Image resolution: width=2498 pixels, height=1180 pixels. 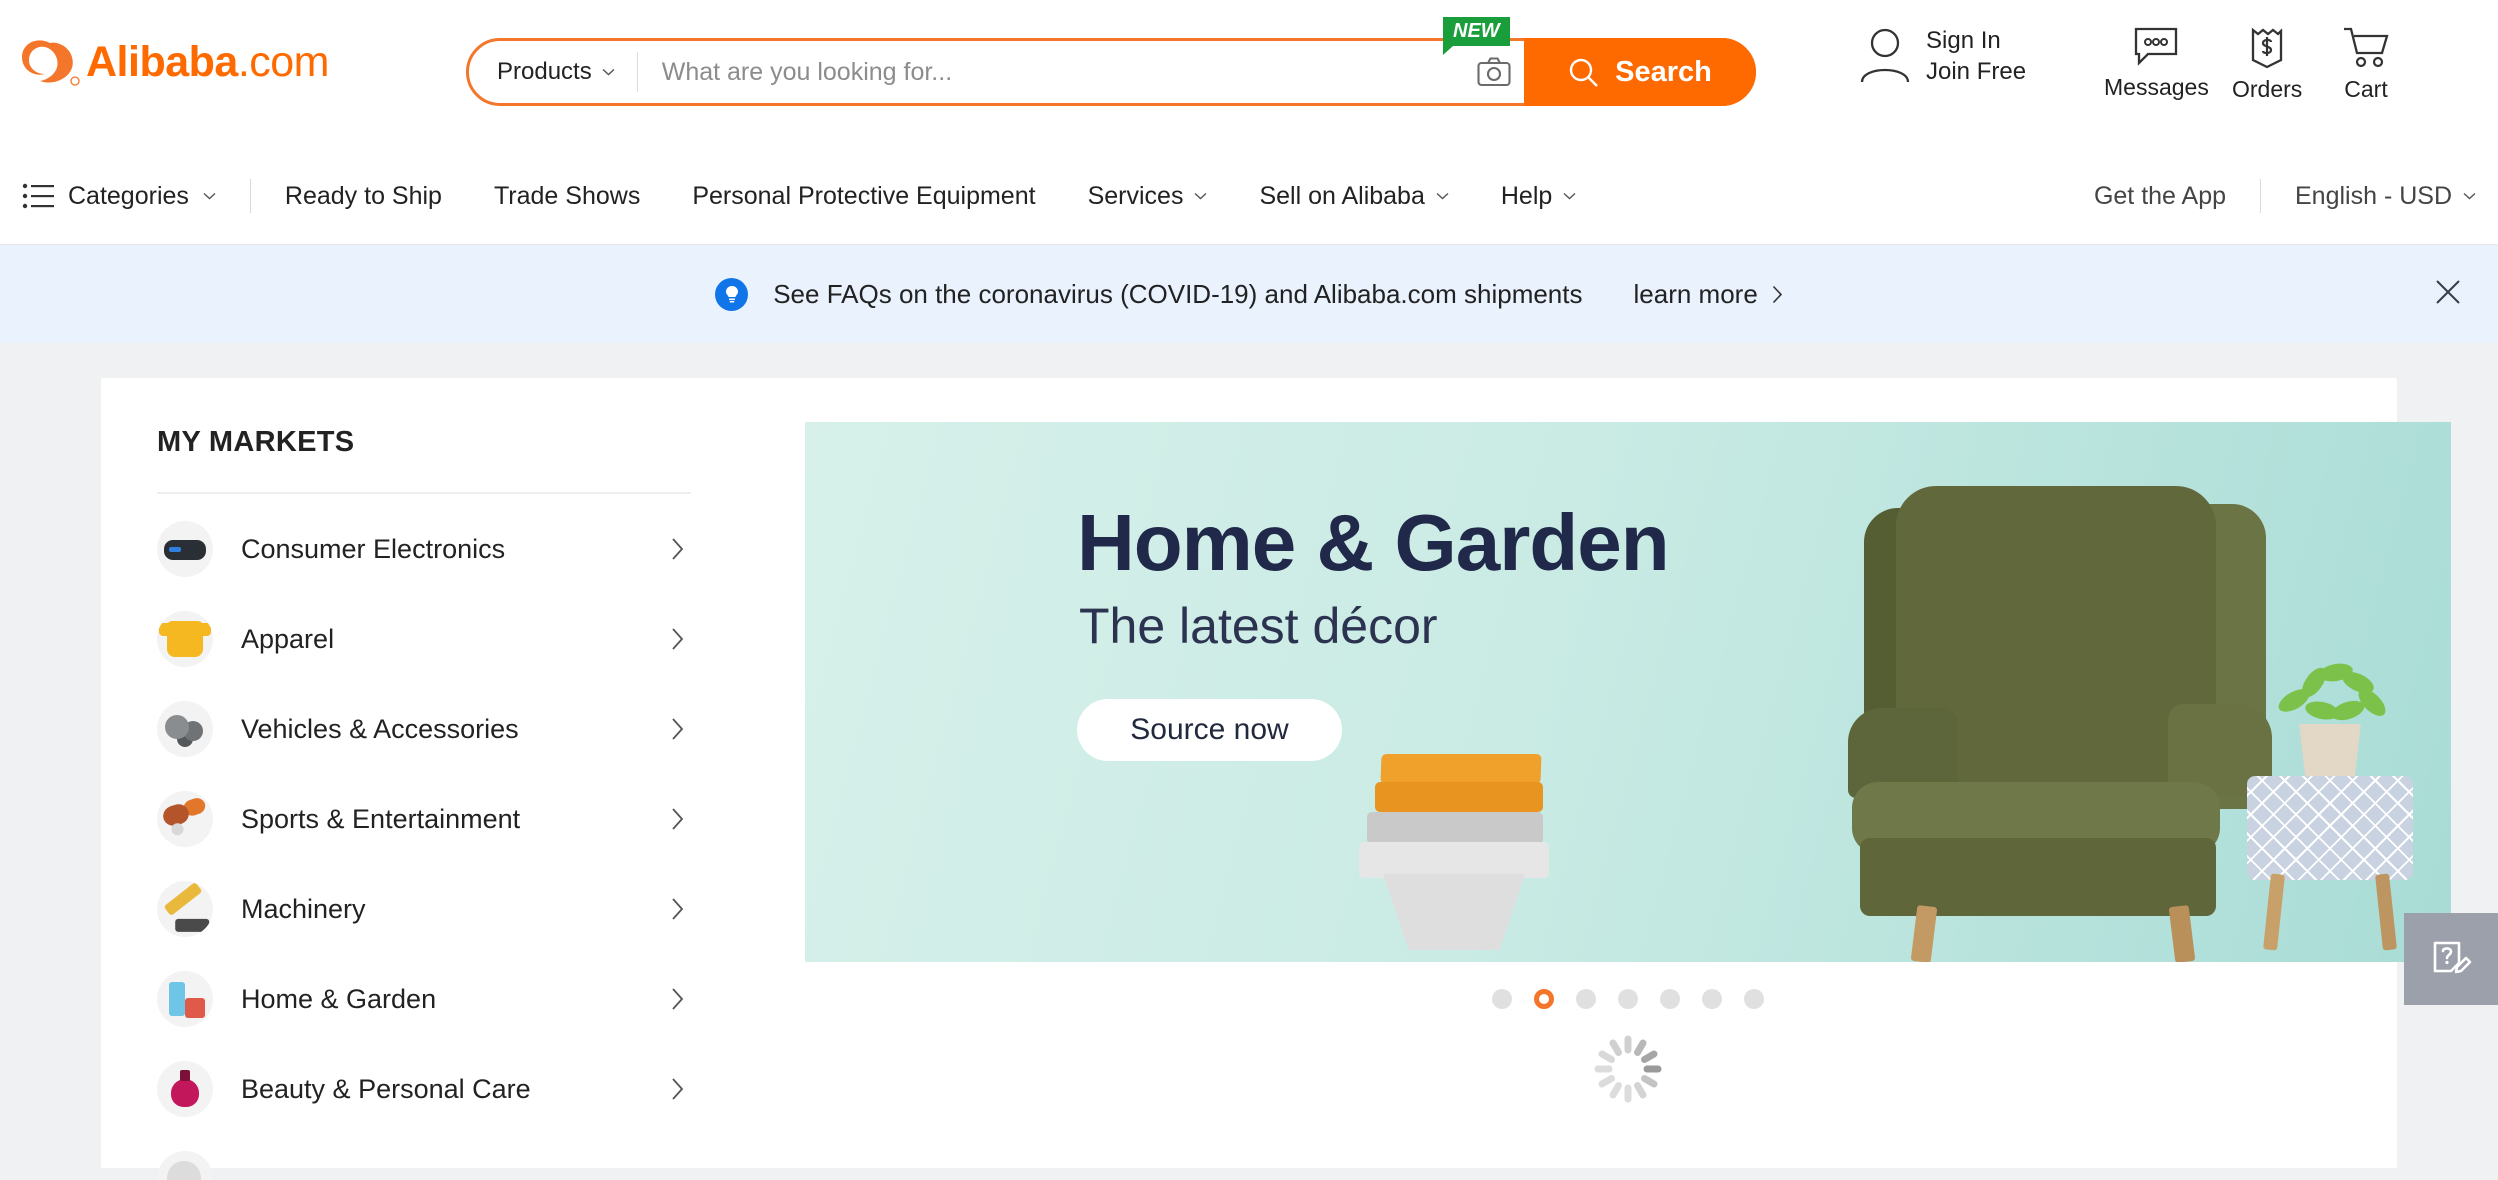 I want to click on radial-loading-spinner-icon, so click(x=1628, y=1069).